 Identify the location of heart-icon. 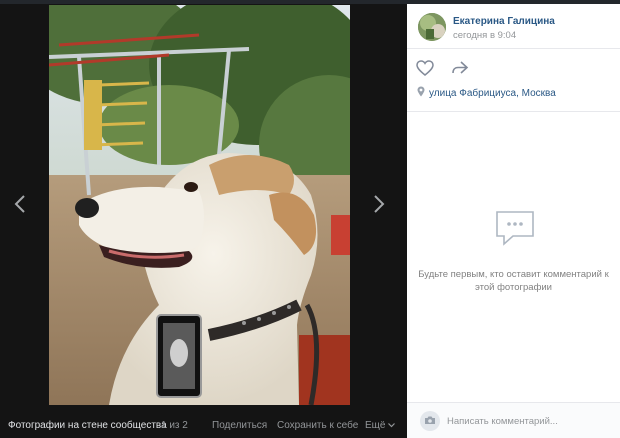
(425, 70).